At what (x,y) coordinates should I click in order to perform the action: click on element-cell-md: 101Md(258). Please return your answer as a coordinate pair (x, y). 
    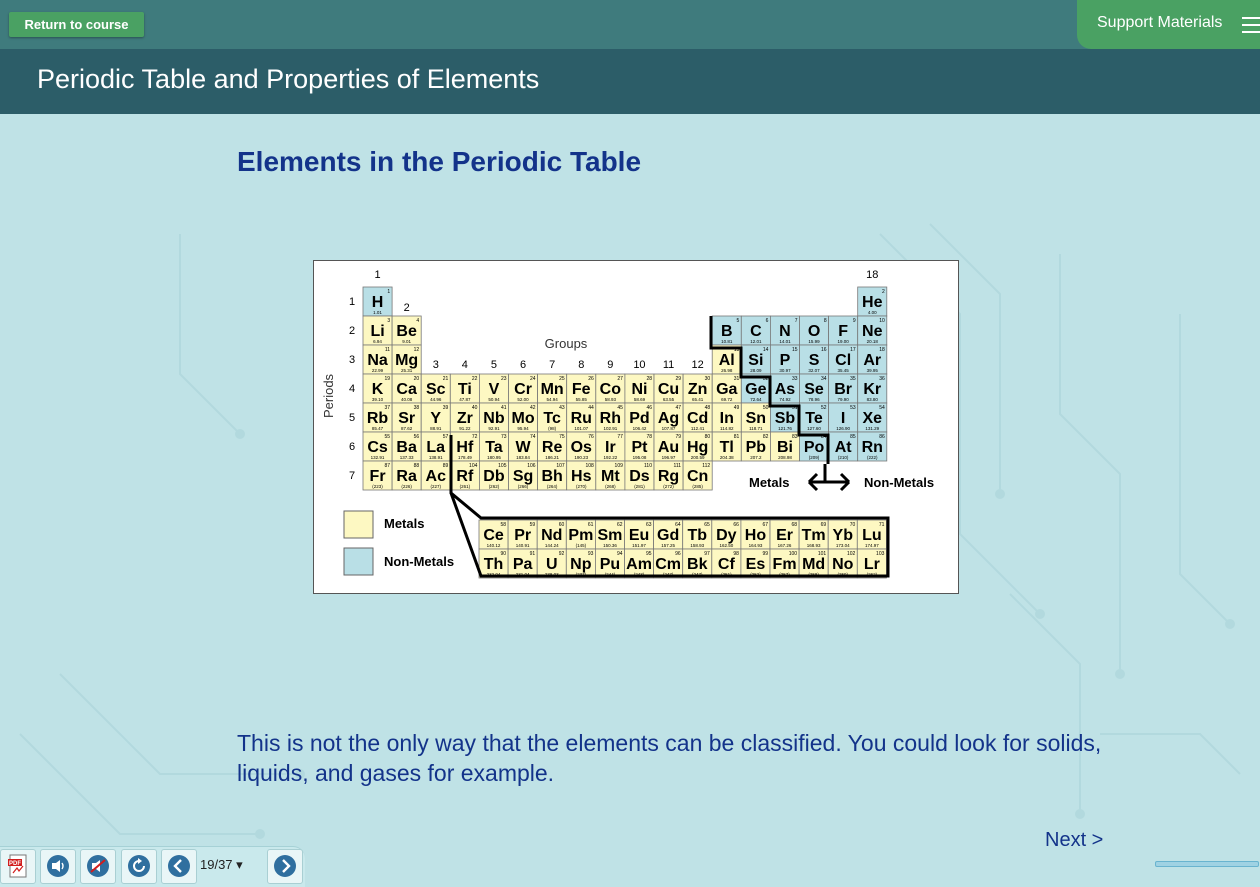
    Looking at the image, I should click on (813, 563).